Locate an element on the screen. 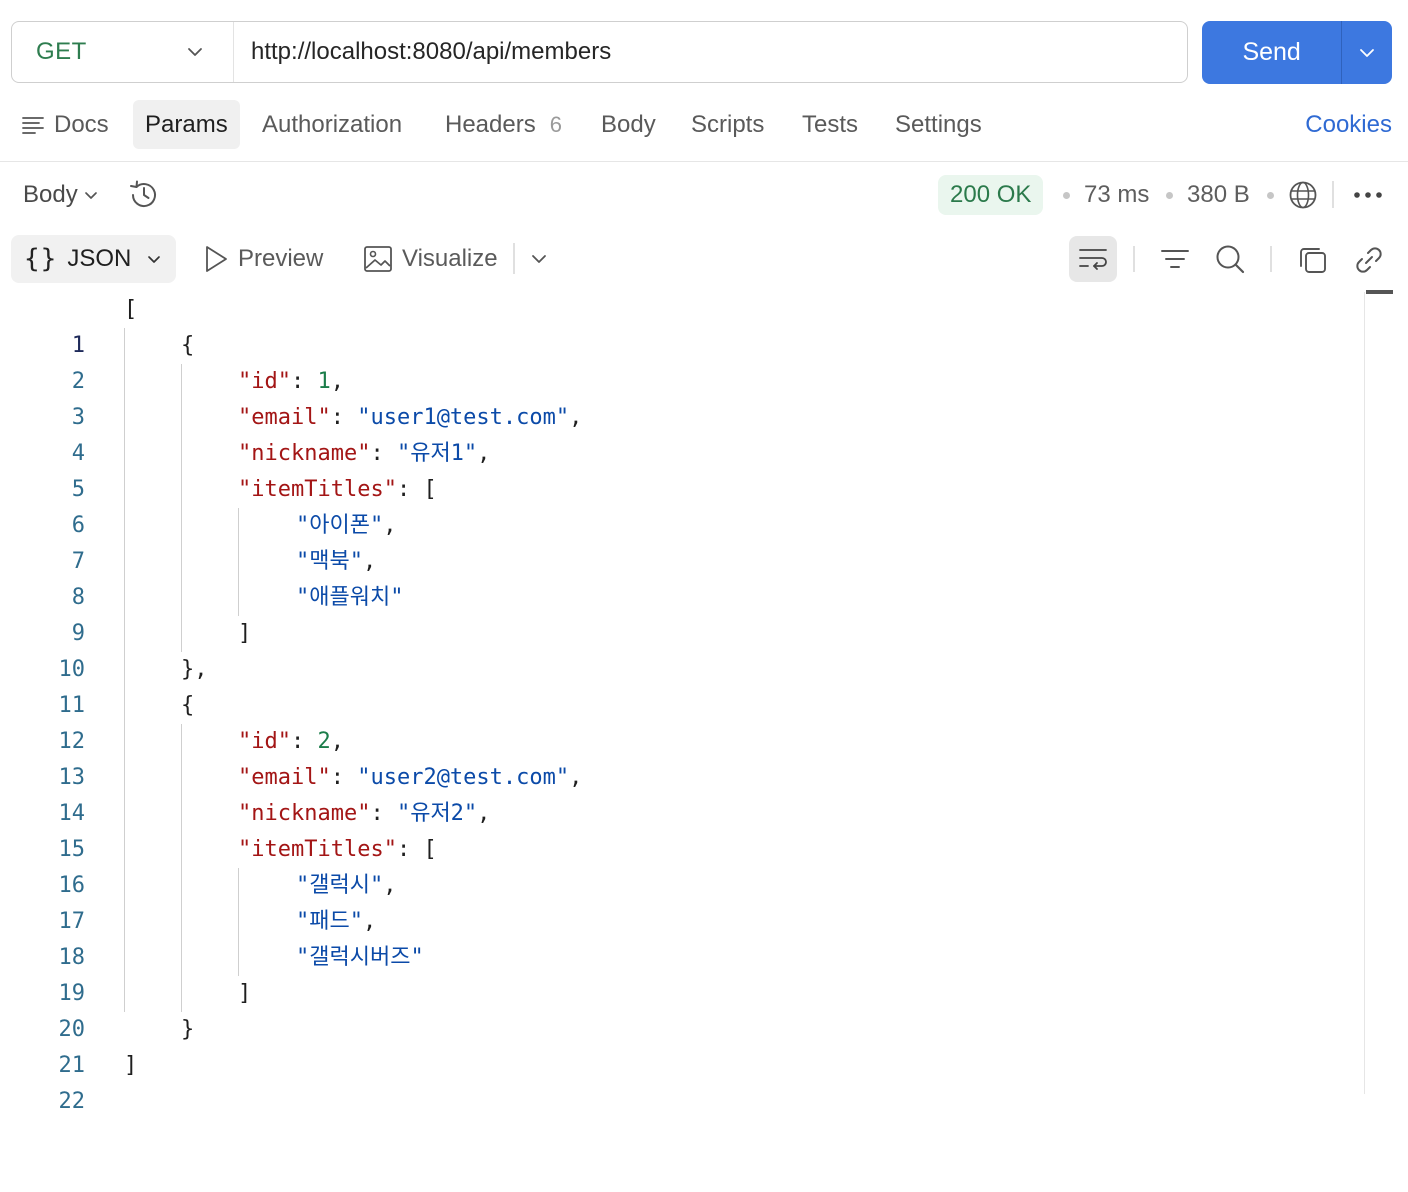 This screenshot has height=1192, width=1408. tab-params: Params is located at coordinates (186, 124).